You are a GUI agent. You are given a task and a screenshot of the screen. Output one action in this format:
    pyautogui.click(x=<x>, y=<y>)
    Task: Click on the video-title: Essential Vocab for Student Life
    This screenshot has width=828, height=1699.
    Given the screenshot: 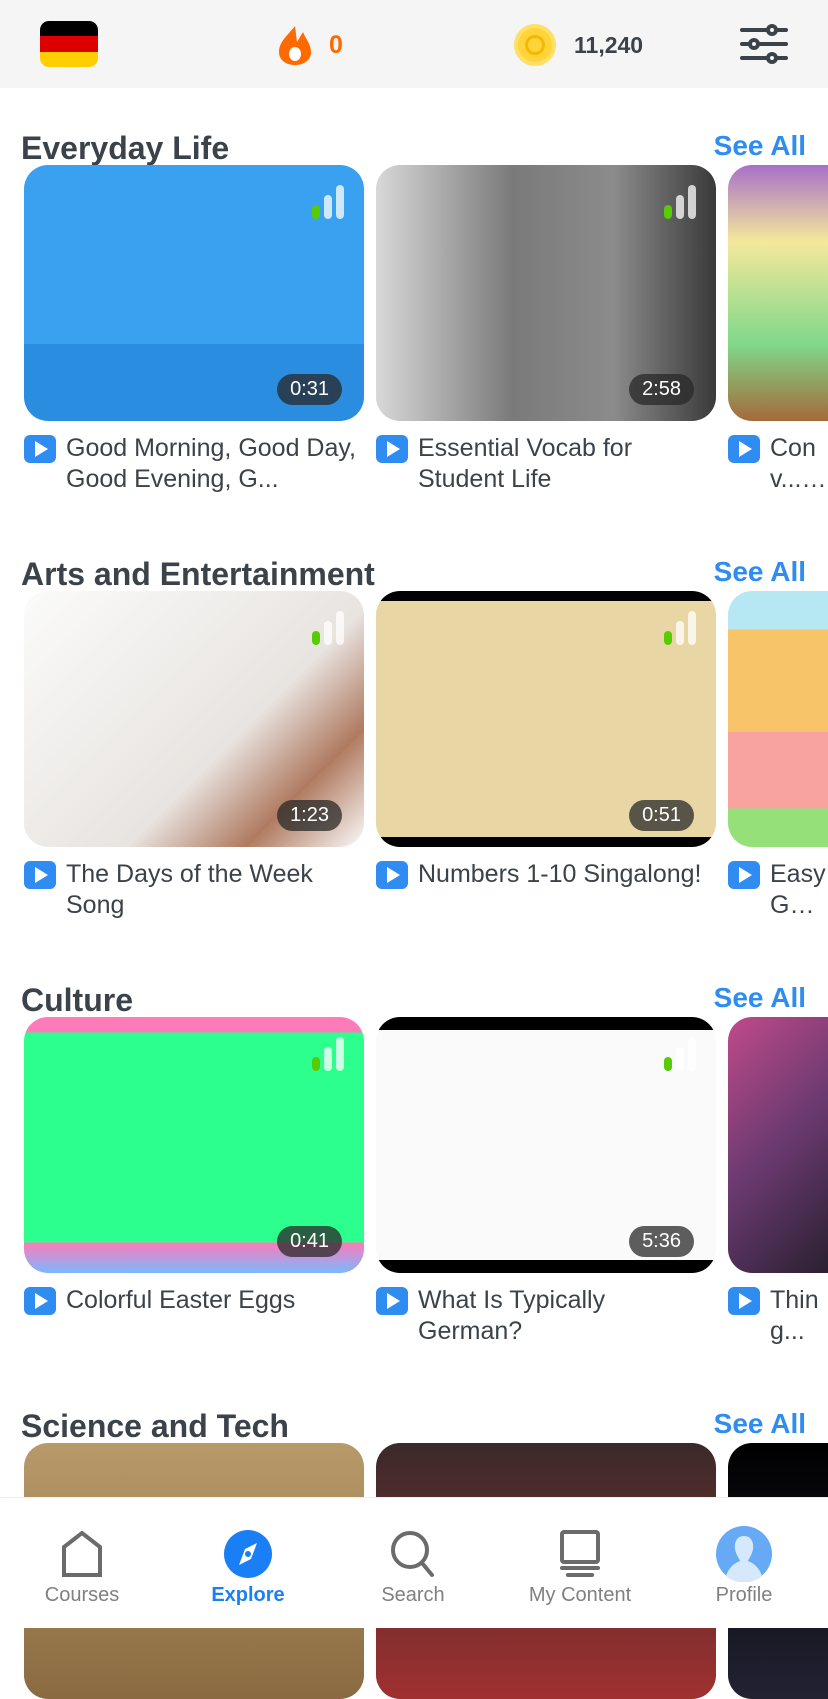 What is the action you would take?
    pyautogui.click(x=567, y=464)
    